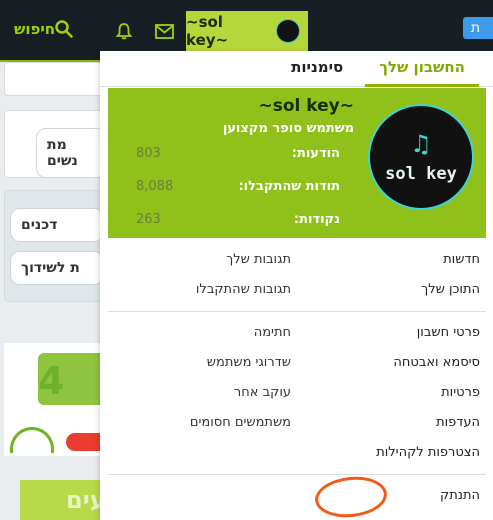 The width and height of the screenshot is (493, 520). I want to click on music-note-icon: ♫, so click(421, 144).